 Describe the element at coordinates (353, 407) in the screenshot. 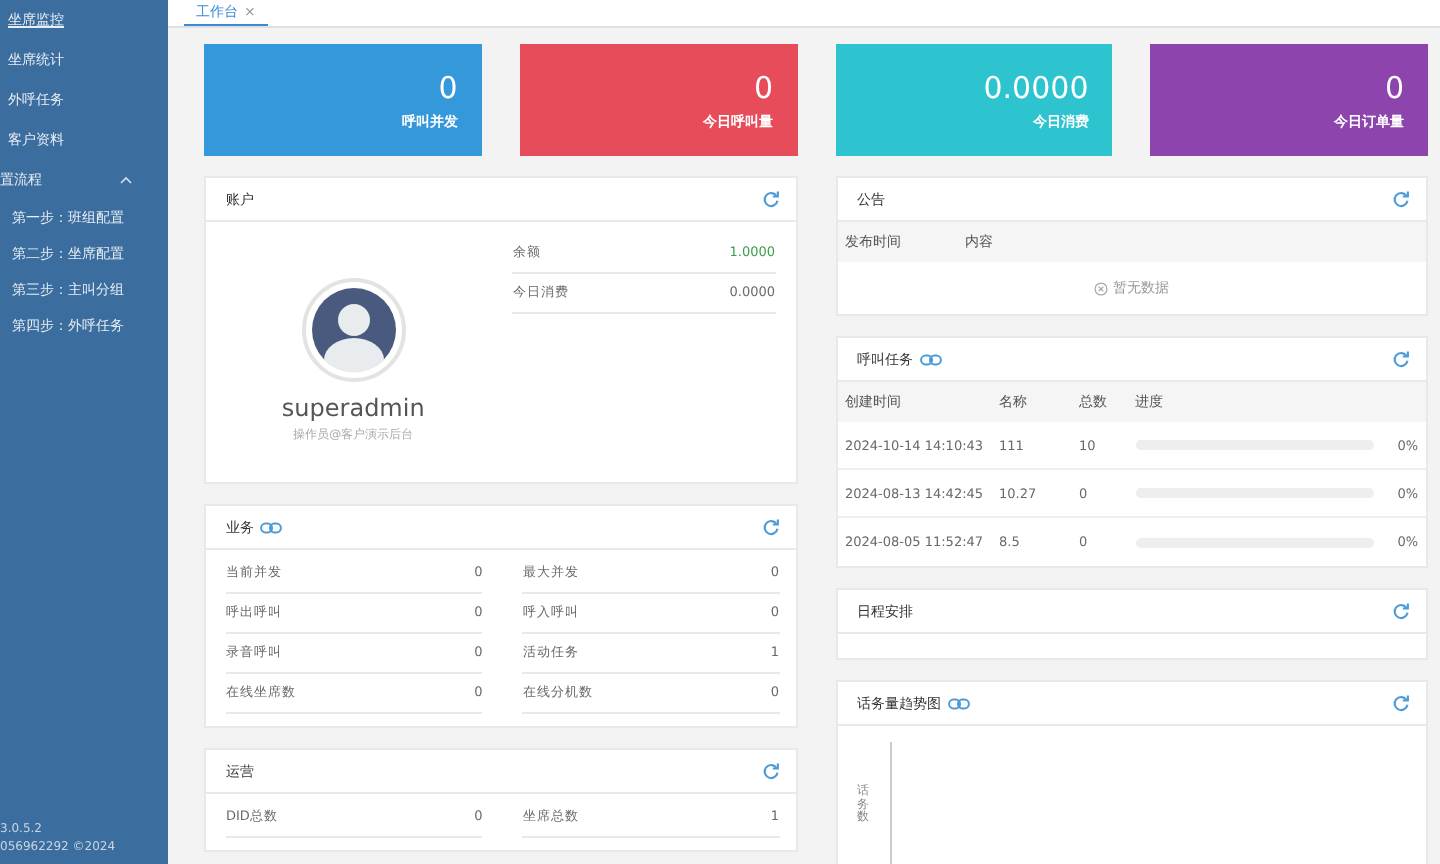

I see `username: superadmin` at that location.